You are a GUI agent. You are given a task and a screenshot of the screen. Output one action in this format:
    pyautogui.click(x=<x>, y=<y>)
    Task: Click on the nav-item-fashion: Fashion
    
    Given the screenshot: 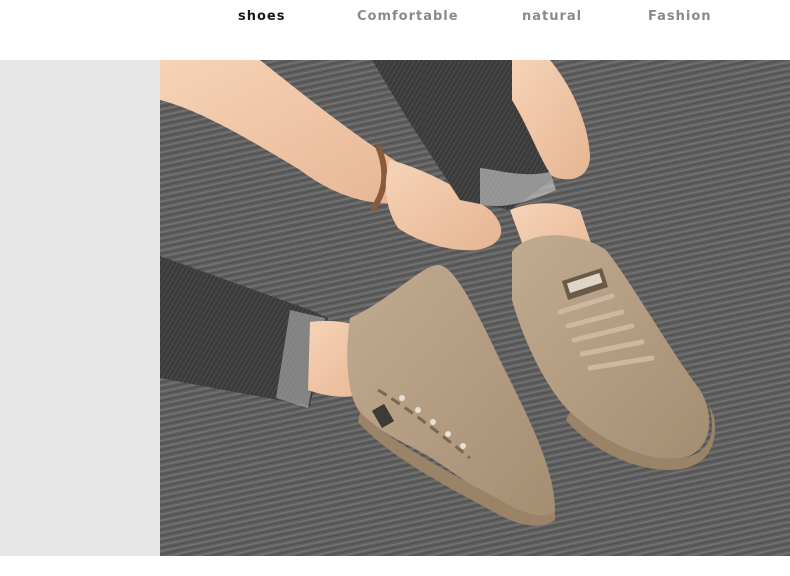 What is the action you would take?
    pyautogui.click(x=680, y=16)
    